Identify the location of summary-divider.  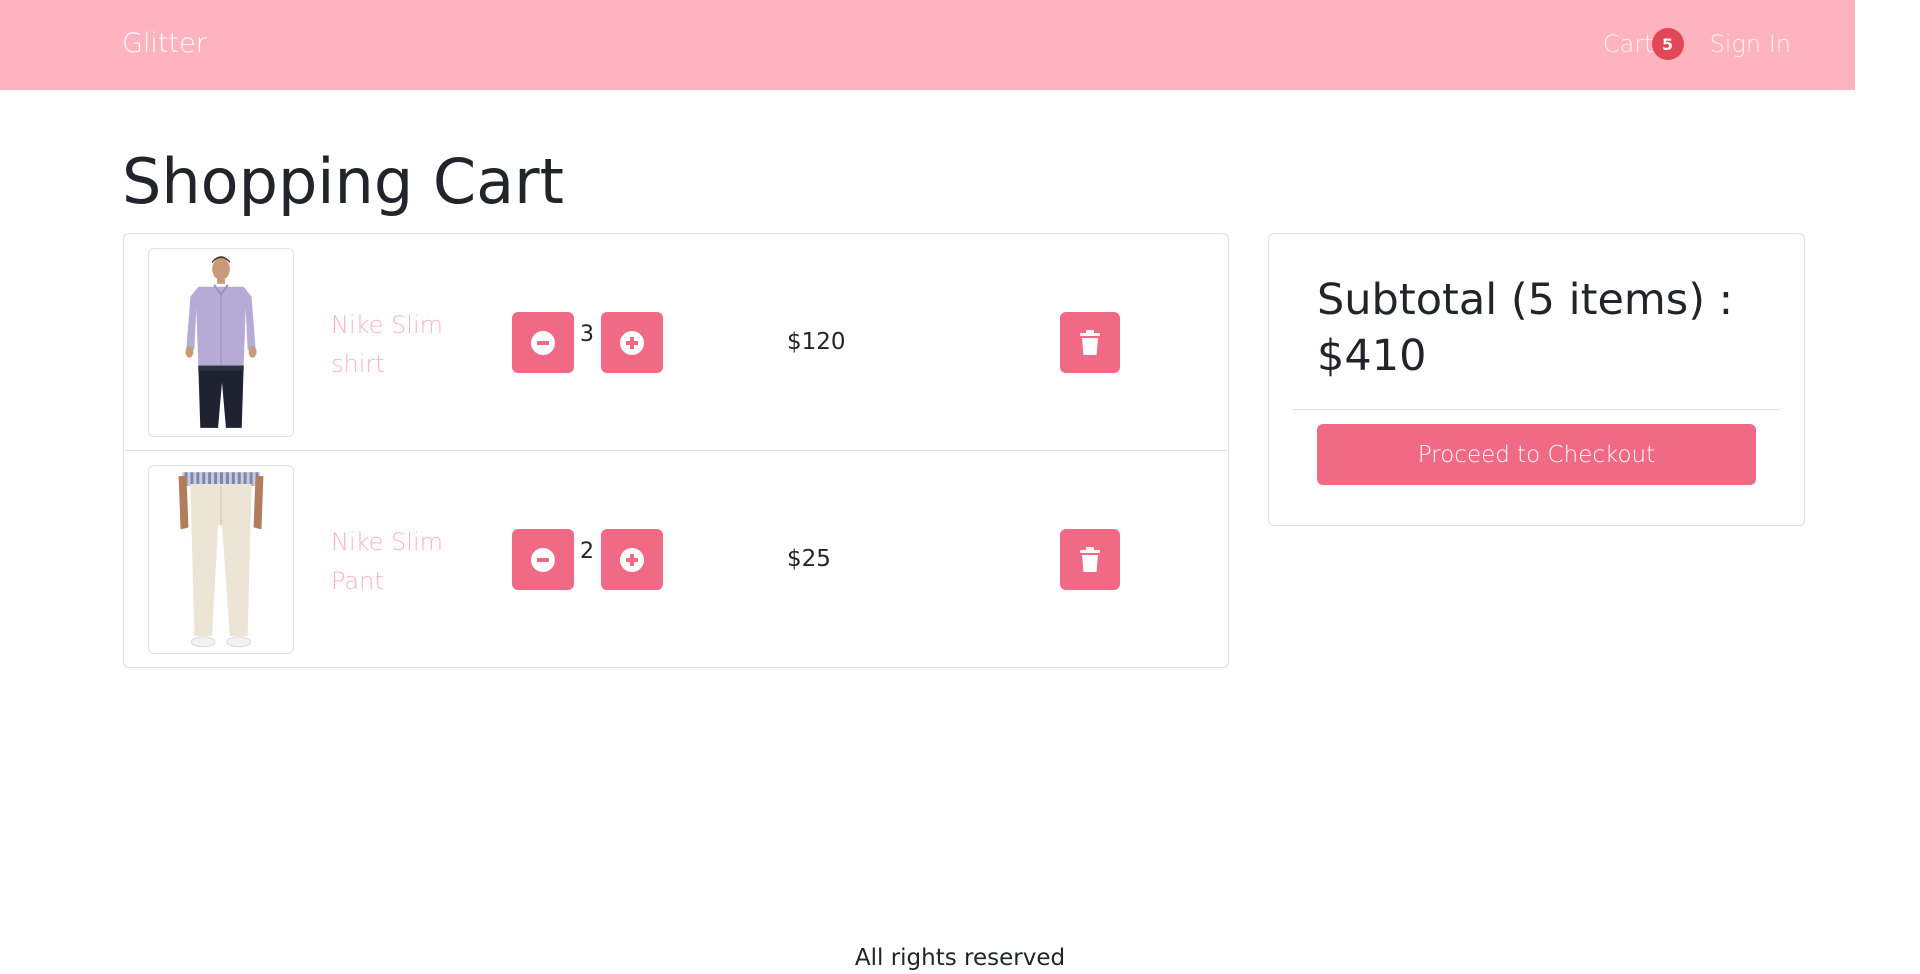
(1536, 409).